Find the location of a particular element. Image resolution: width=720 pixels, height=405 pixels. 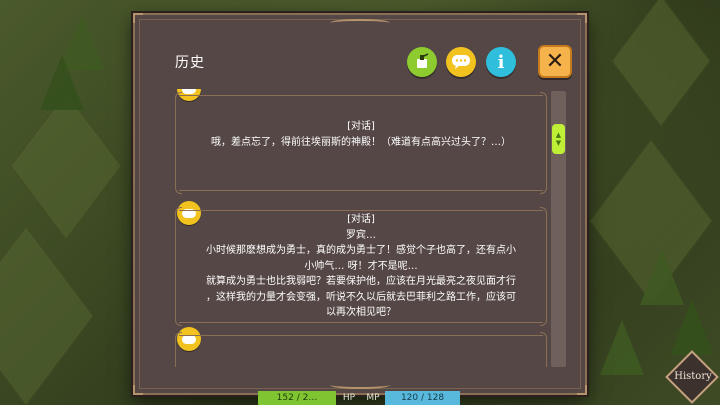

log-entry: [对话] 哦，差点忘了，得前往埃丽斯的神殿！（难道有点高兴过头了？…） is located at coordinates (361, 143).